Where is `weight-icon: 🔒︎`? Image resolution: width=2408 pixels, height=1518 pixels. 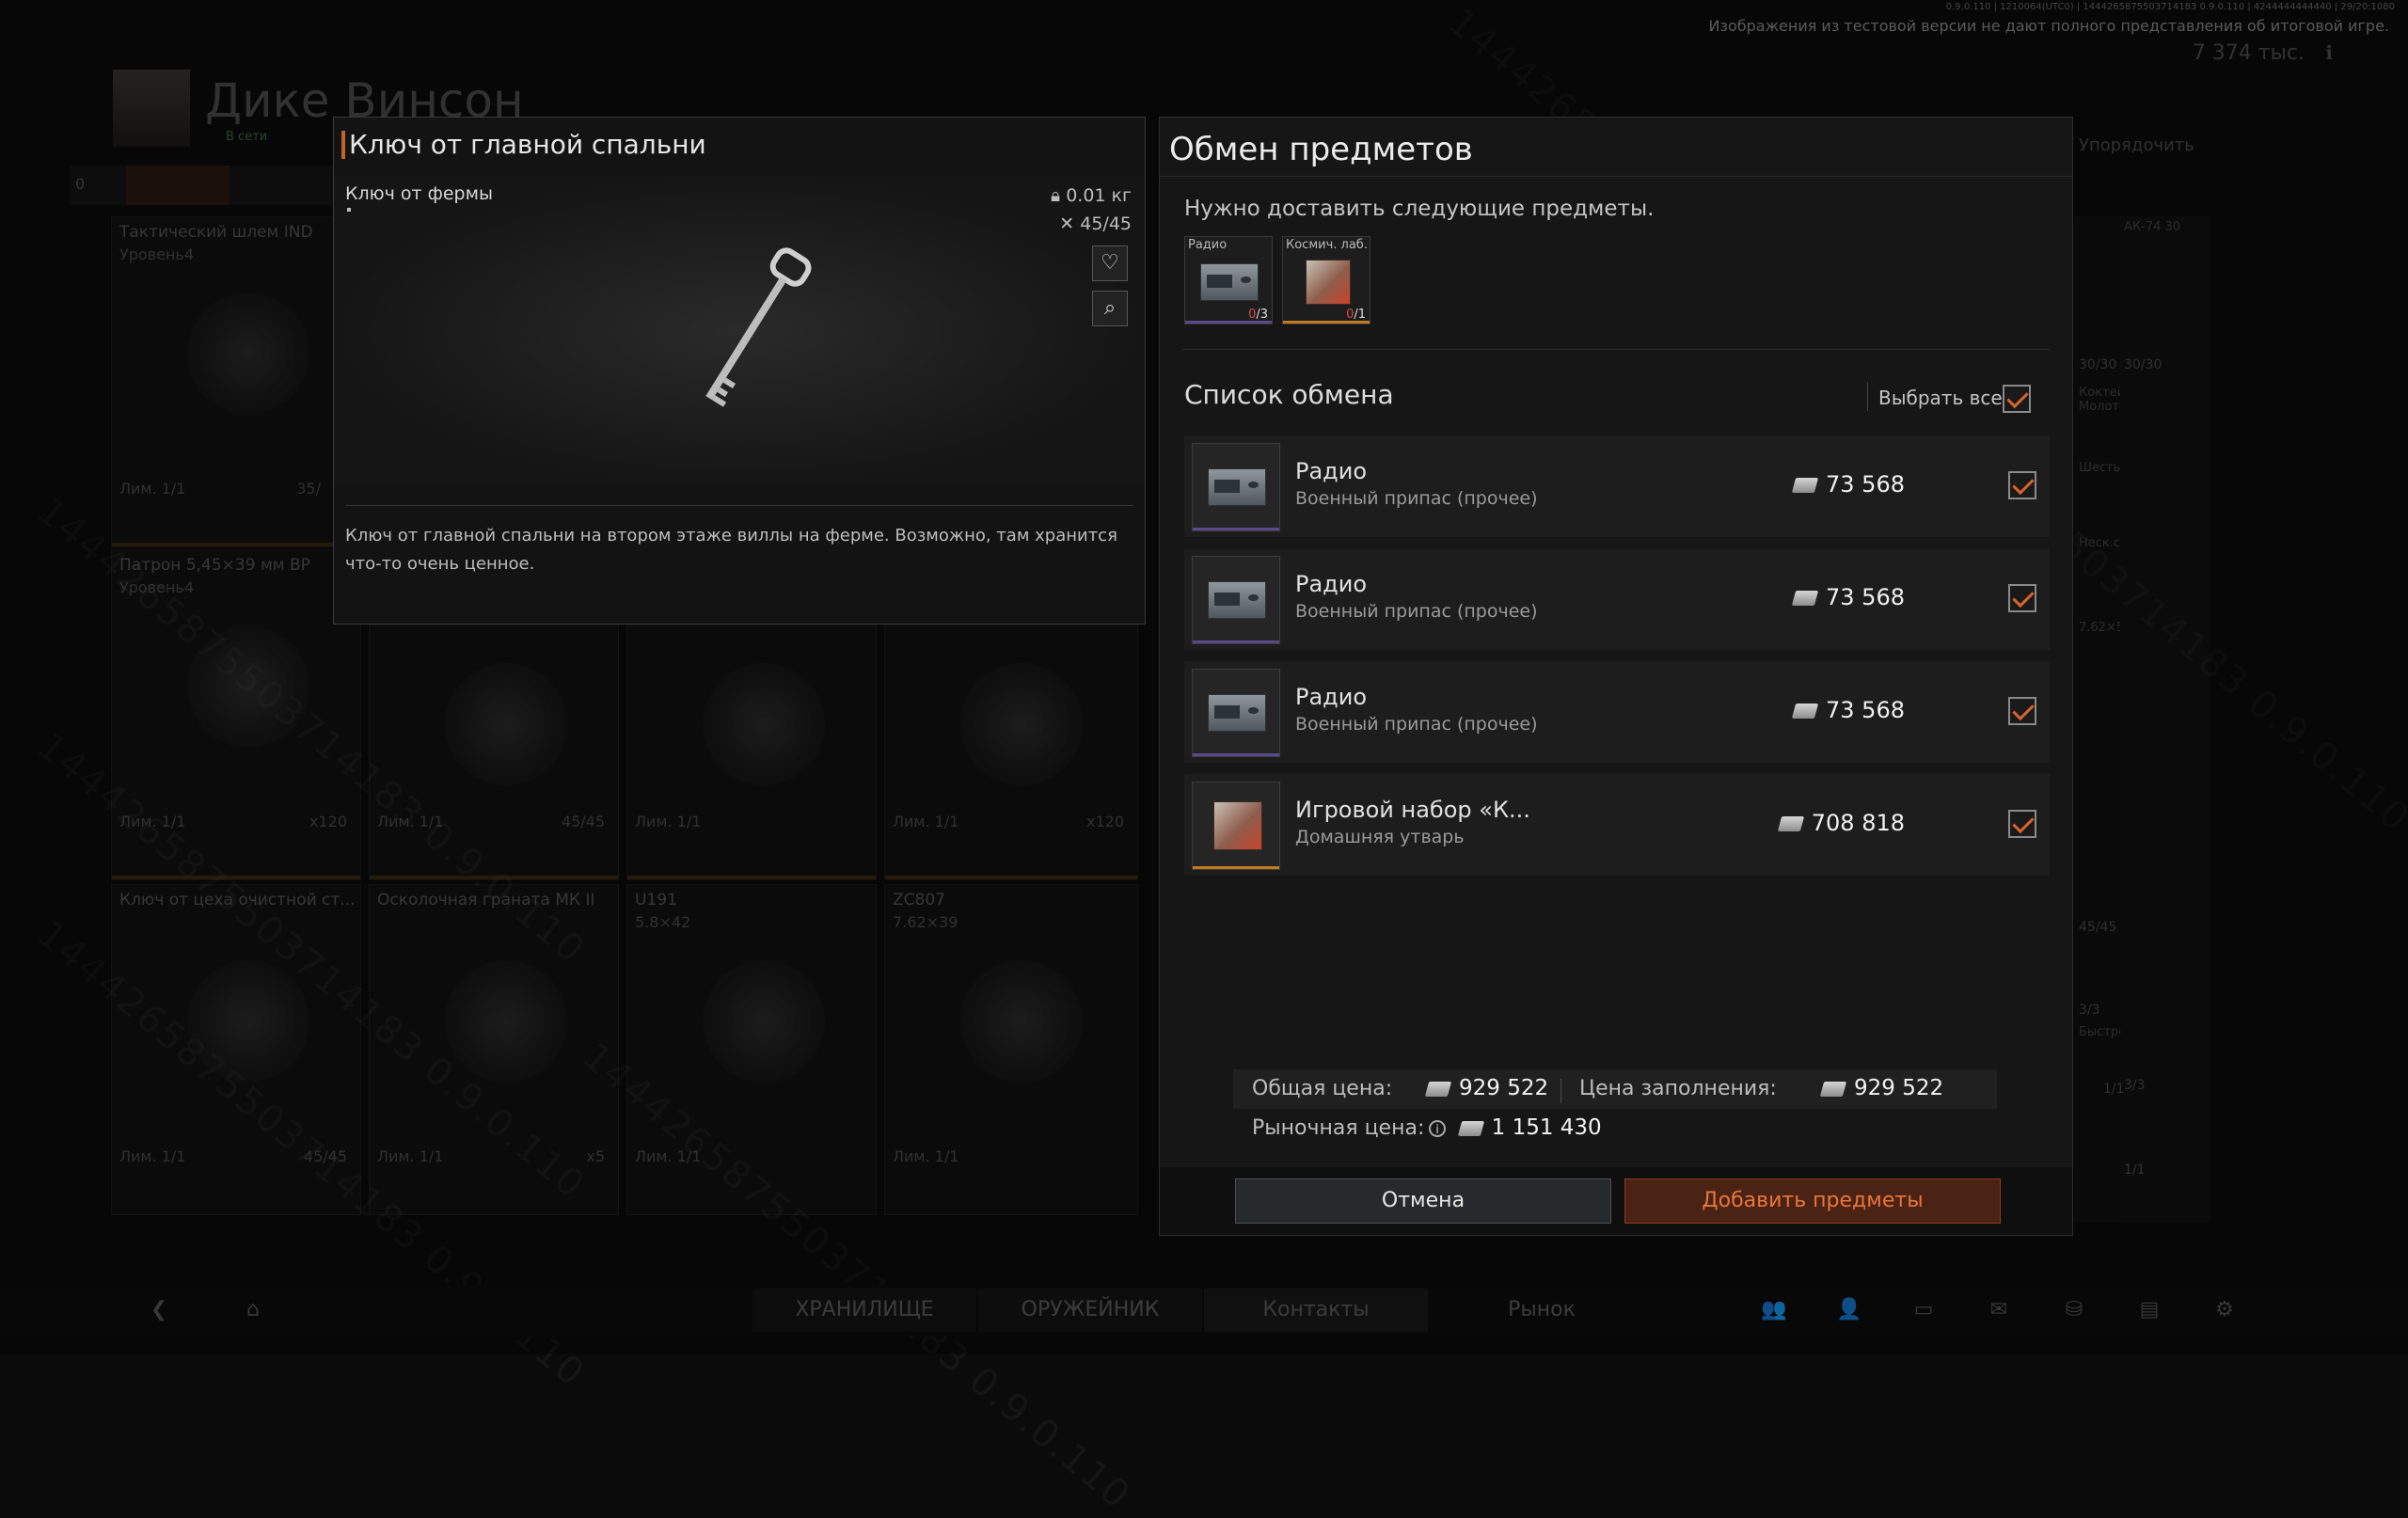
weight-icon: 🔒︎ is located at coordinates (1059, 196).